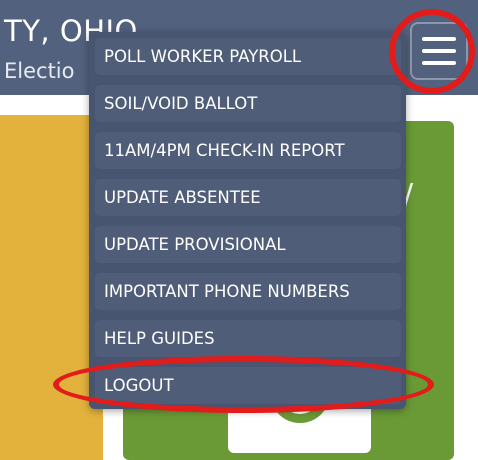 This screenshot has height=460, width=478. I want to click on menu-item-help-guides: HELP GUIDES, so click(248, 338).